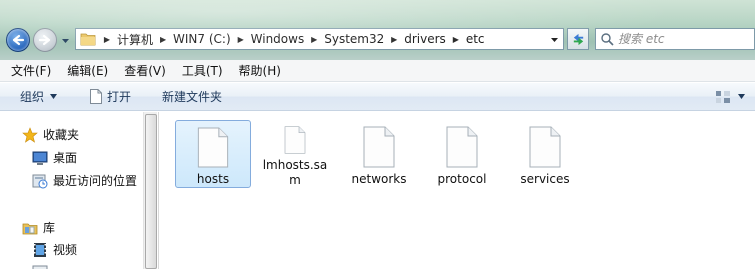  What do you see at coordinates (683, 39) in the screenshot?
I see `search-input` at bounding box center [683, 39].